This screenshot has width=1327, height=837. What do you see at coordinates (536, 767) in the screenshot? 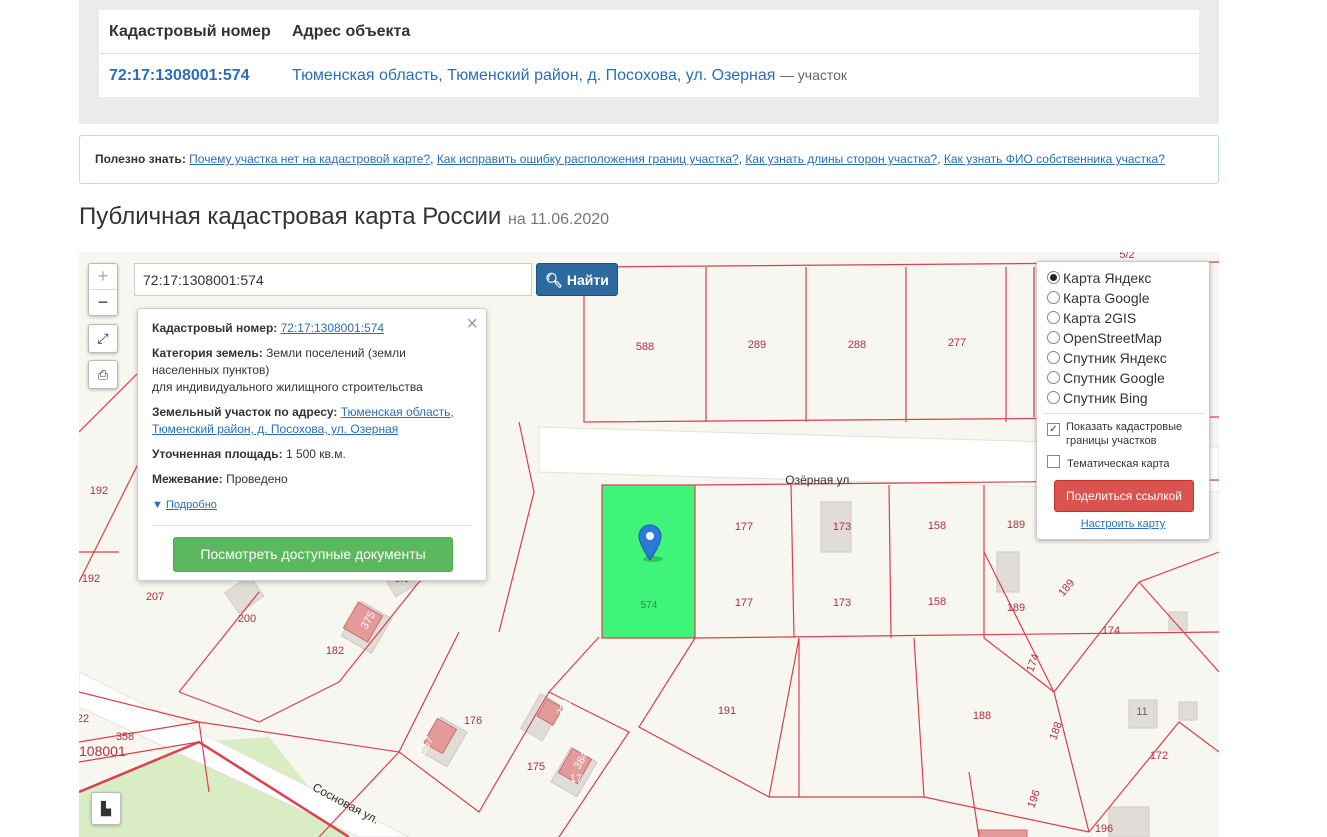
I see `parcel-label: 175` at bounding box center [536, 767].